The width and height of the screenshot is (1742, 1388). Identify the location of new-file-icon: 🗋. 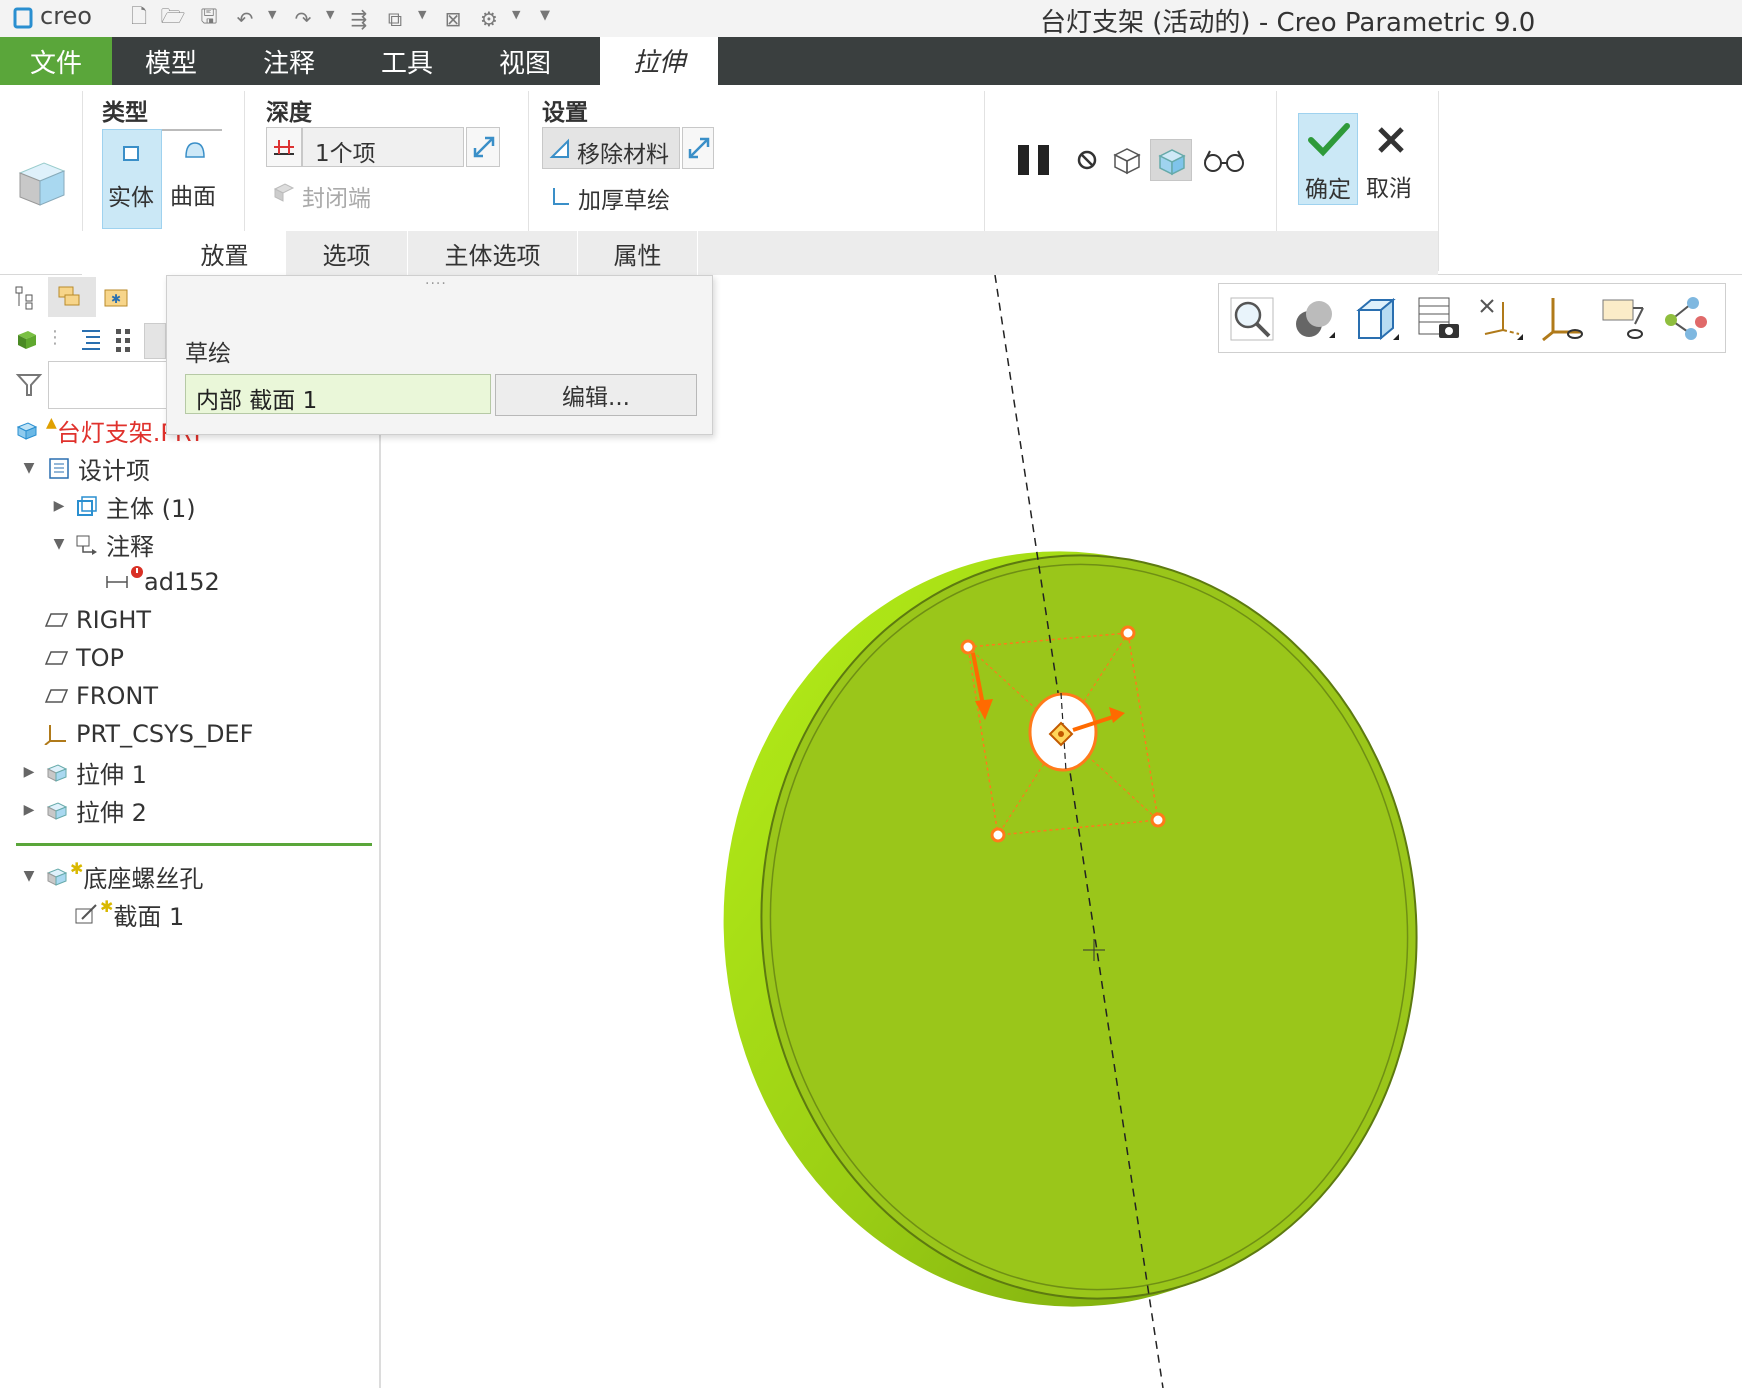
(139, 18).